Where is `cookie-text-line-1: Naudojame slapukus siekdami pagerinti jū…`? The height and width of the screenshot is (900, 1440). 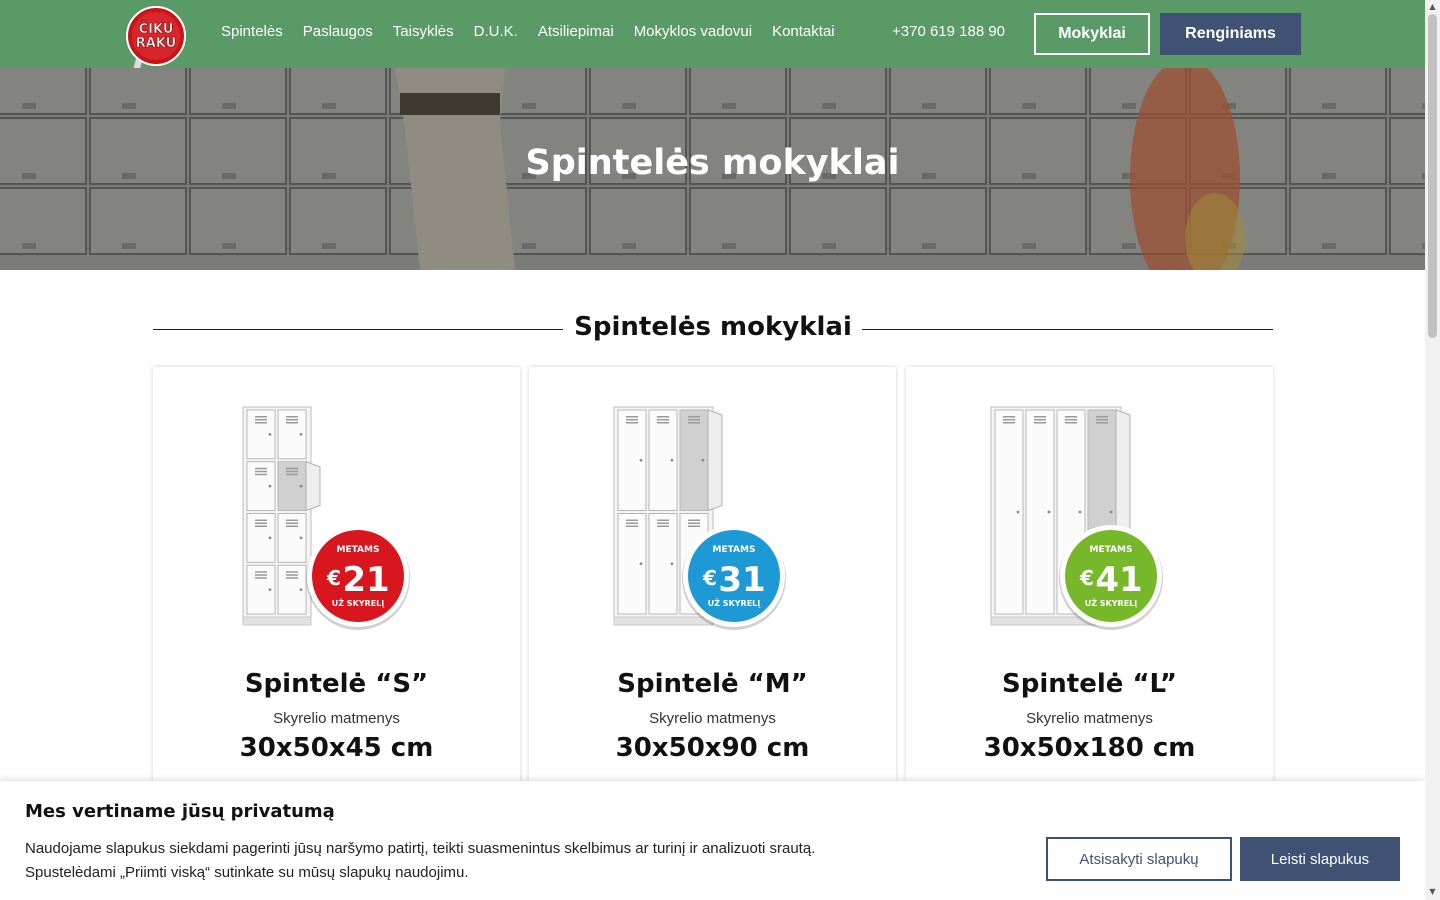
cookie-text-line-1: Naudojame slapukus siekdami pagerinti jū… is located at coordinates (420, 848).